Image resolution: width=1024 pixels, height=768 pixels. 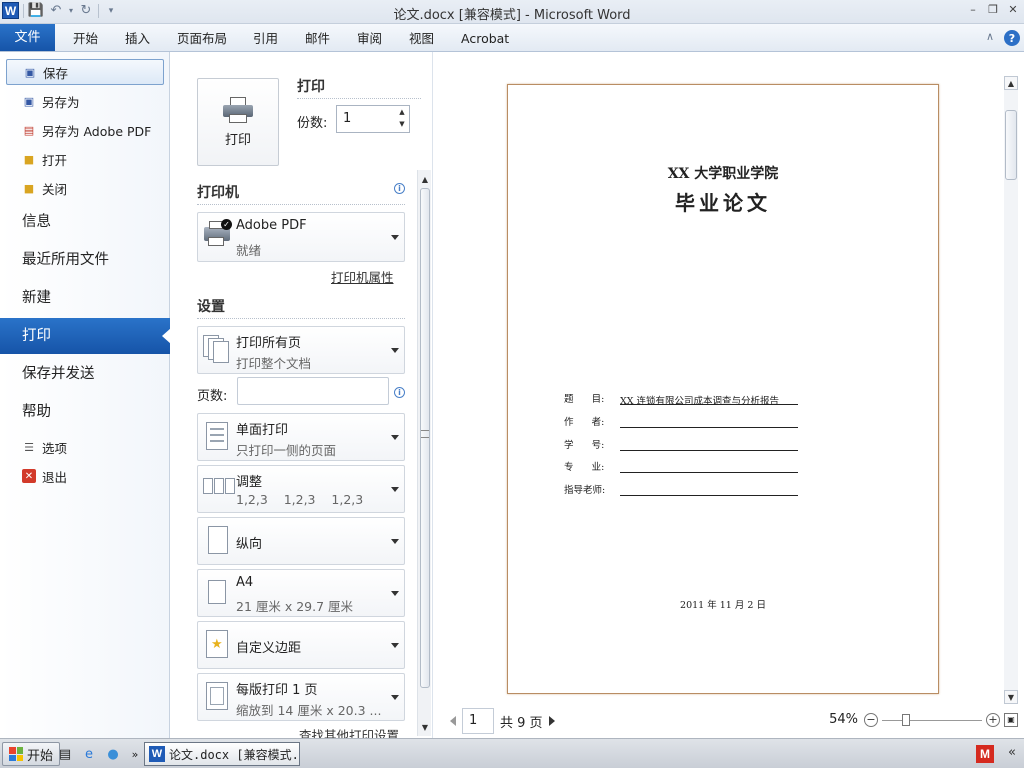 I want to click on minimize-icon: –, so click(x=973, y=9).